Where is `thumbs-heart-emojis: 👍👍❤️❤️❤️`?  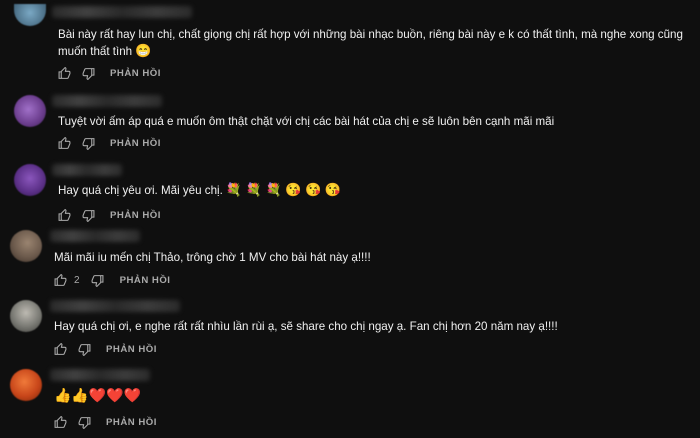
thumbs-heart-emojis: 👍👍❤️❤️❤️ is located at coordinates (98, 395).